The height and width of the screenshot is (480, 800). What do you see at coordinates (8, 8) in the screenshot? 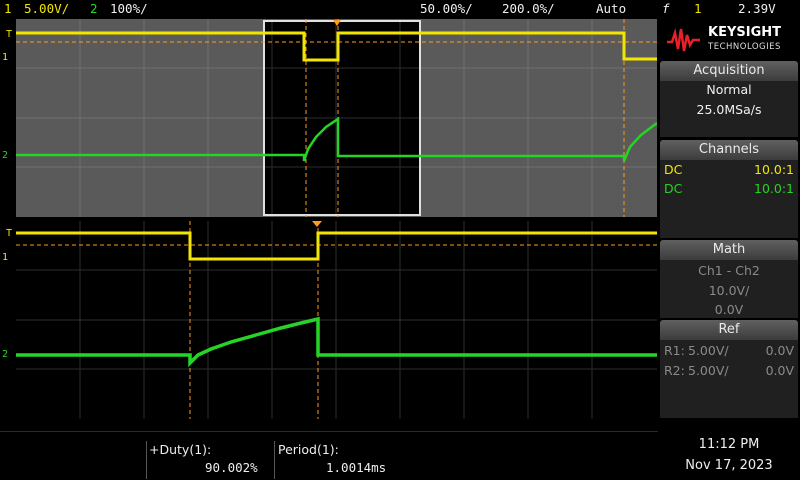
I see `ch1-number: 1` at bounding box center [8, 8].